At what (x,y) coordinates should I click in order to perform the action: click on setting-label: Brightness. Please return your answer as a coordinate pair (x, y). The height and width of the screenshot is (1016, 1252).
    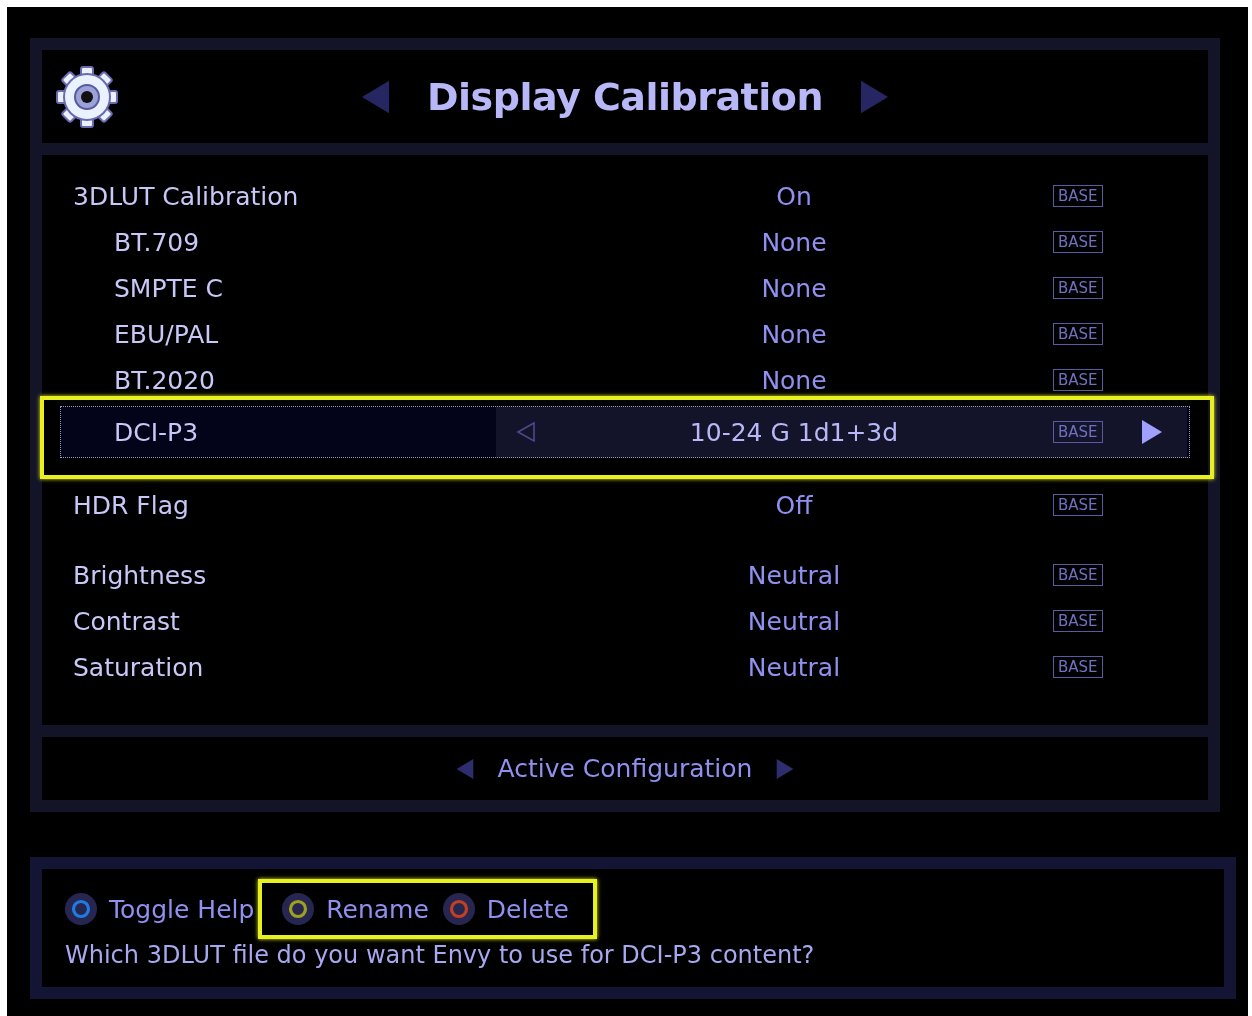
    Looking at the image, I should click on (140, 575).